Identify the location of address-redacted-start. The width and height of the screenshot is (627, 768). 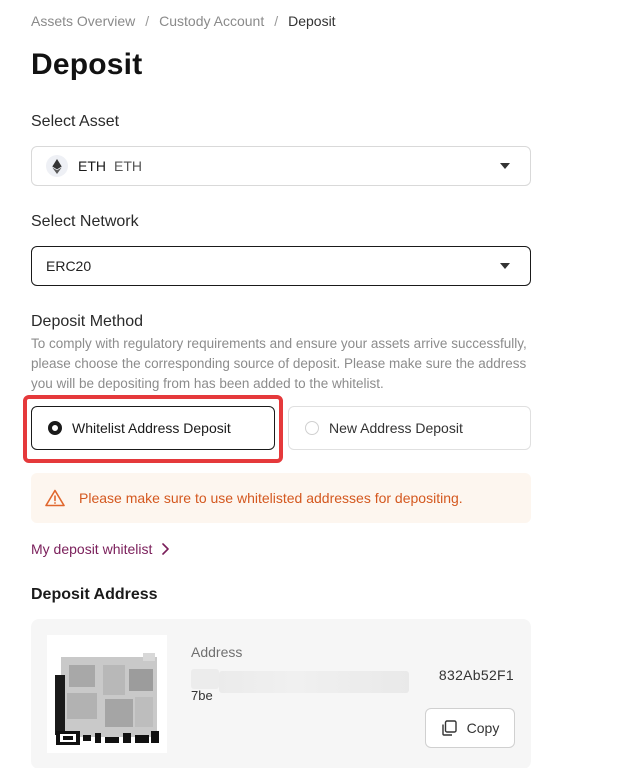
(205, 679).